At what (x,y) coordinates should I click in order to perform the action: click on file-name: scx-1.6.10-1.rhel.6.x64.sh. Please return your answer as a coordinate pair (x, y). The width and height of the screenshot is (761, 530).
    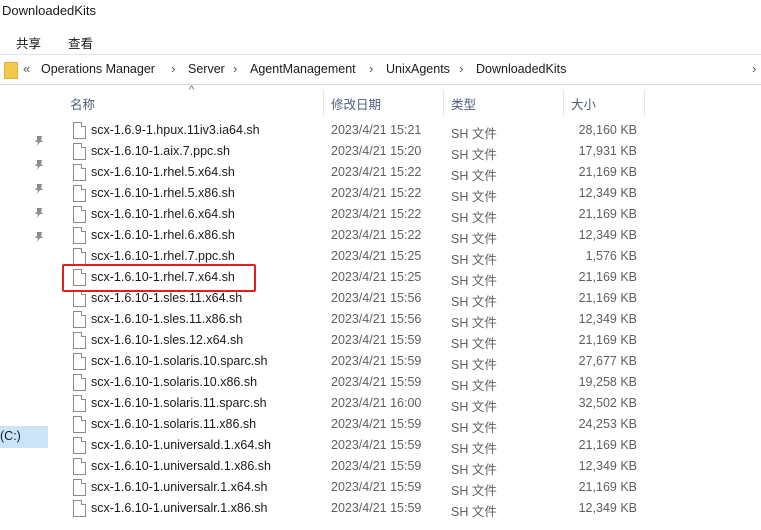
    Looking at the image, I should click on (163, 214).